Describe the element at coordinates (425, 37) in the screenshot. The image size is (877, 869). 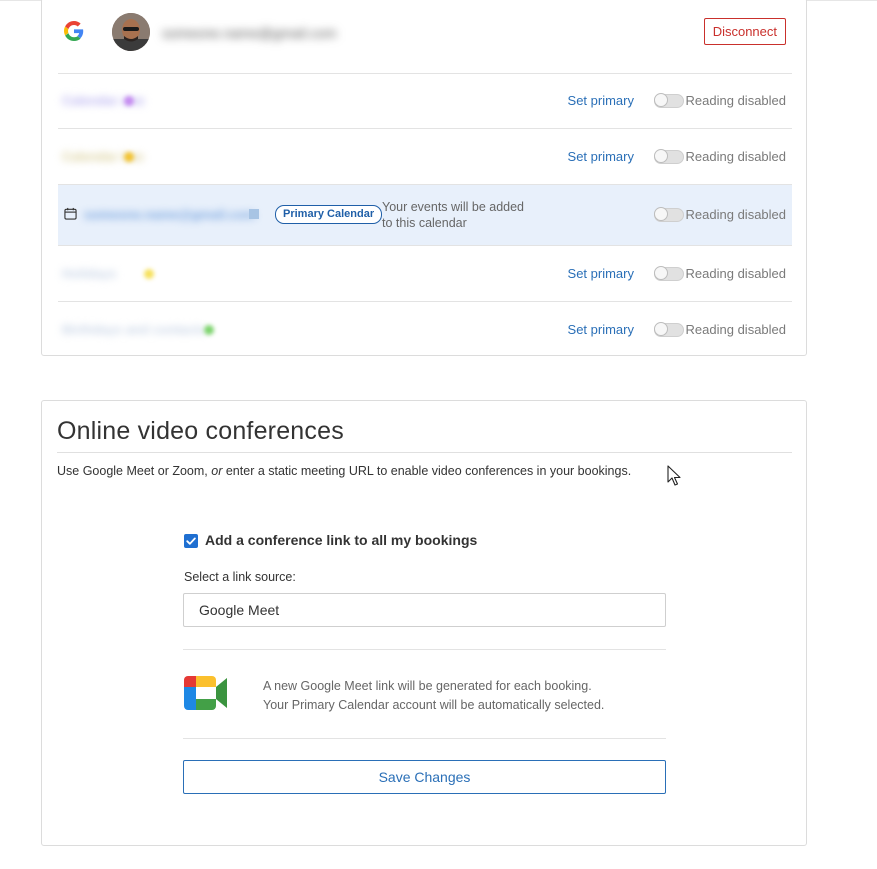
I see `account-row: someone.name@gmail.com Disconnect` at that location.